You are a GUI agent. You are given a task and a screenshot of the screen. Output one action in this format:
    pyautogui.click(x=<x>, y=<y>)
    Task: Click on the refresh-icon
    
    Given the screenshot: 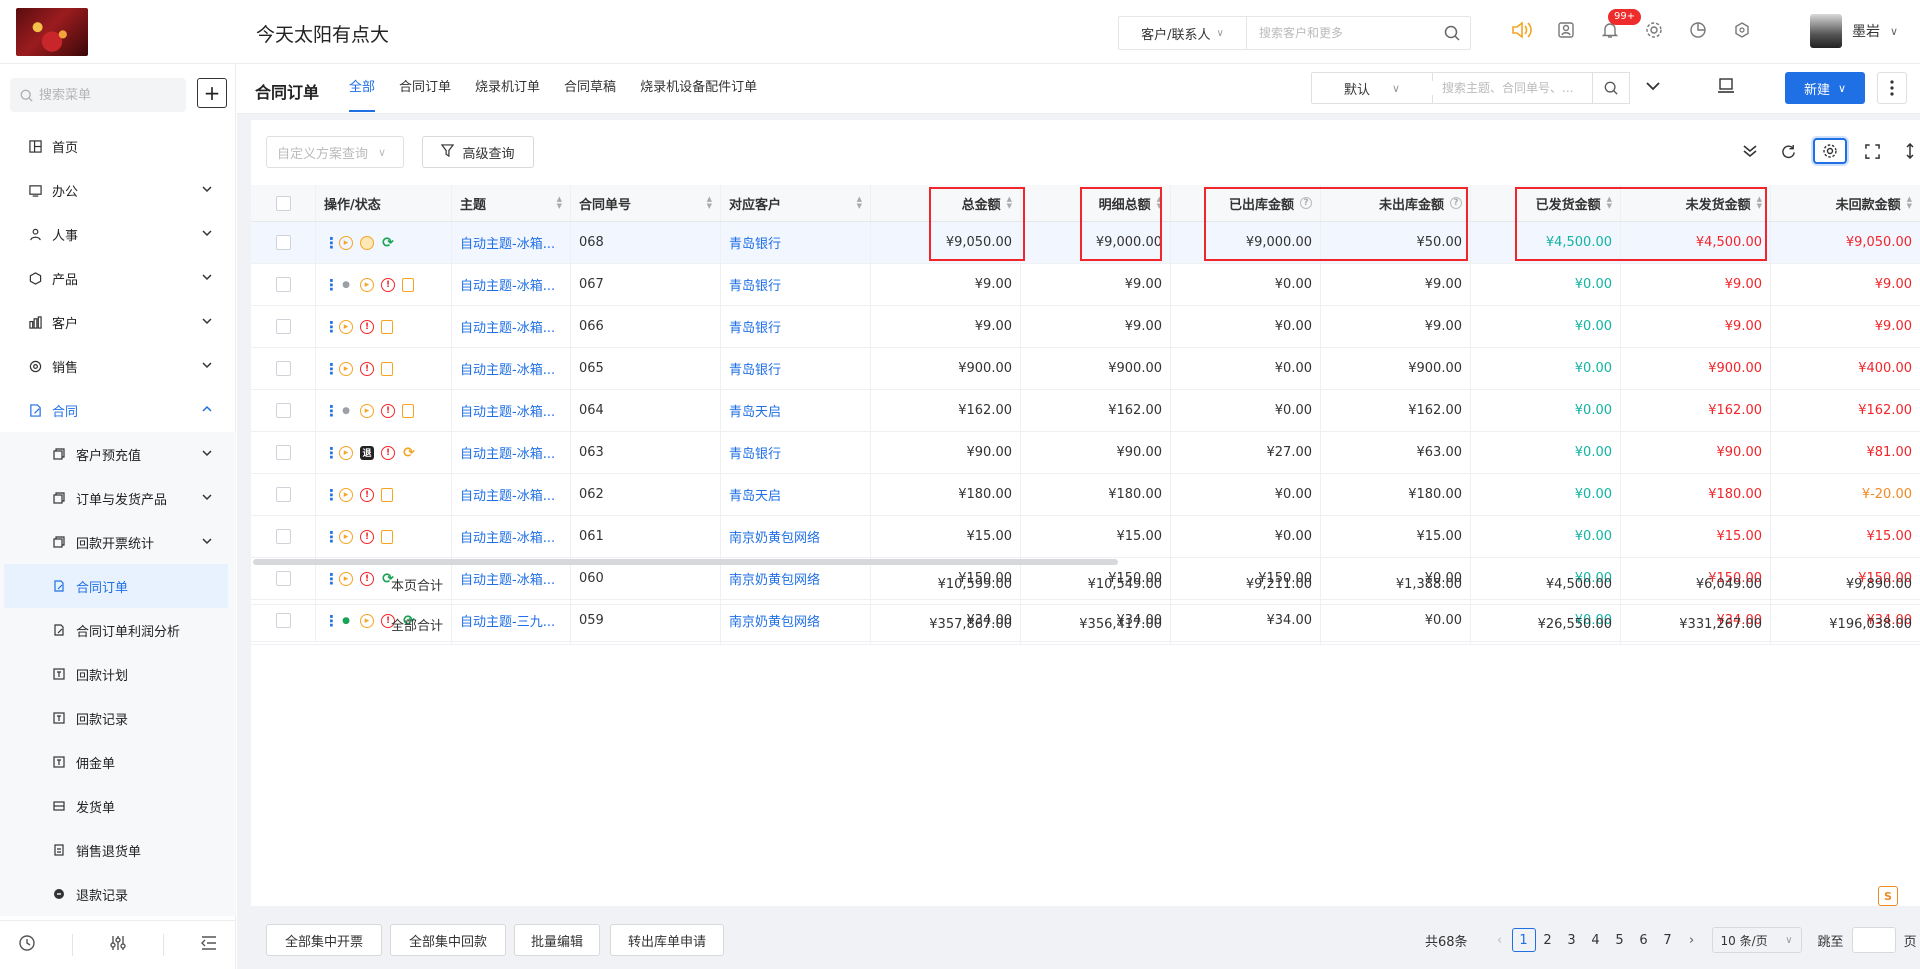 What is the action you would take?
    pyautogui.click(x=1788, y=151)
    